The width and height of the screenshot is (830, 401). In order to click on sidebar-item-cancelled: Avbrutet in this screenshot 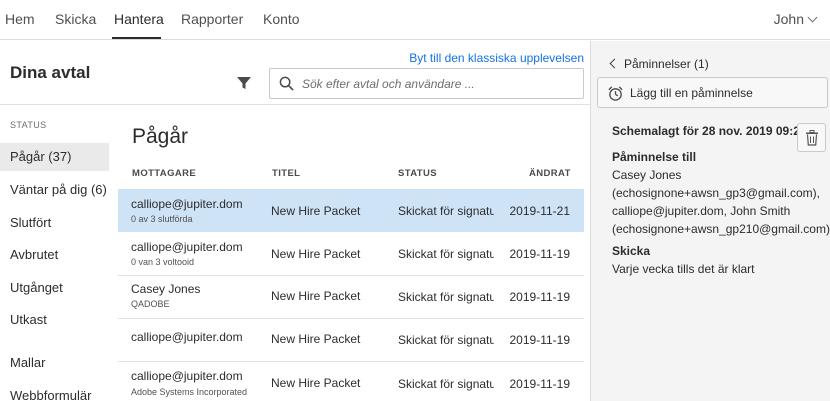, I will do `click(54, 255)`.